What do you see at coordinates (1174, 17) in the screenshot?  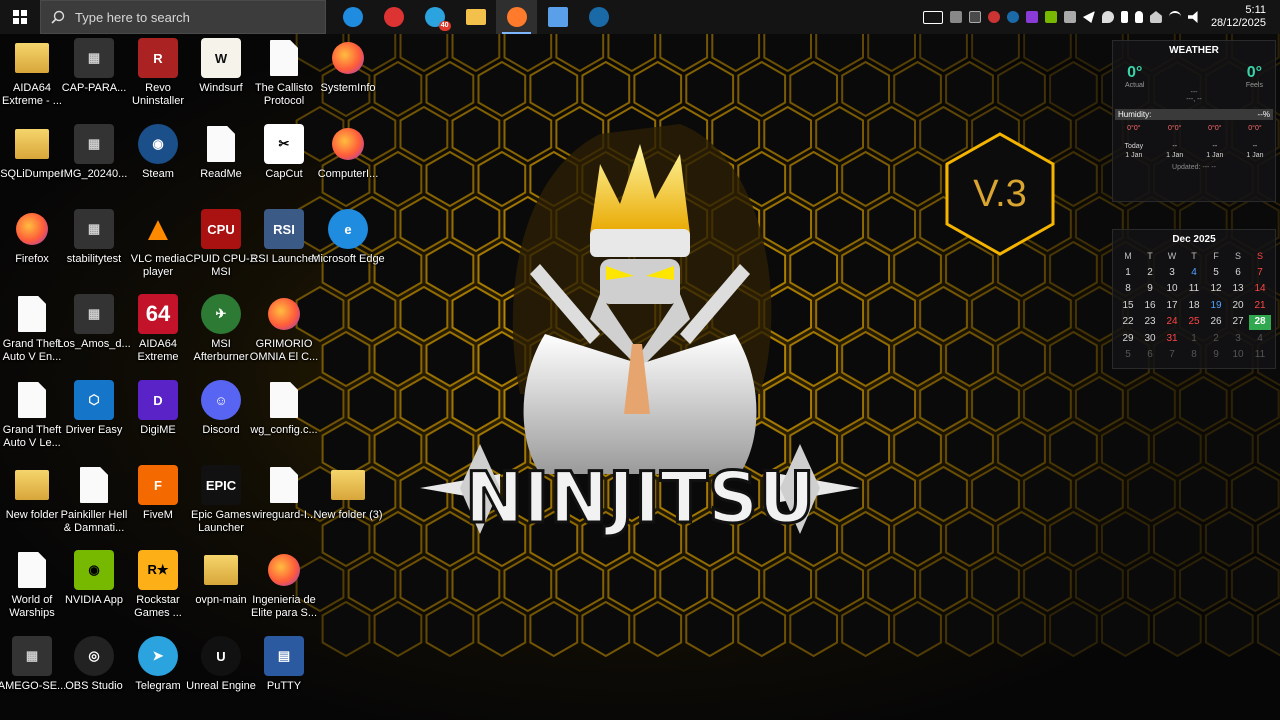 I see `wifi-icon` at bounding box center [1174, 17].